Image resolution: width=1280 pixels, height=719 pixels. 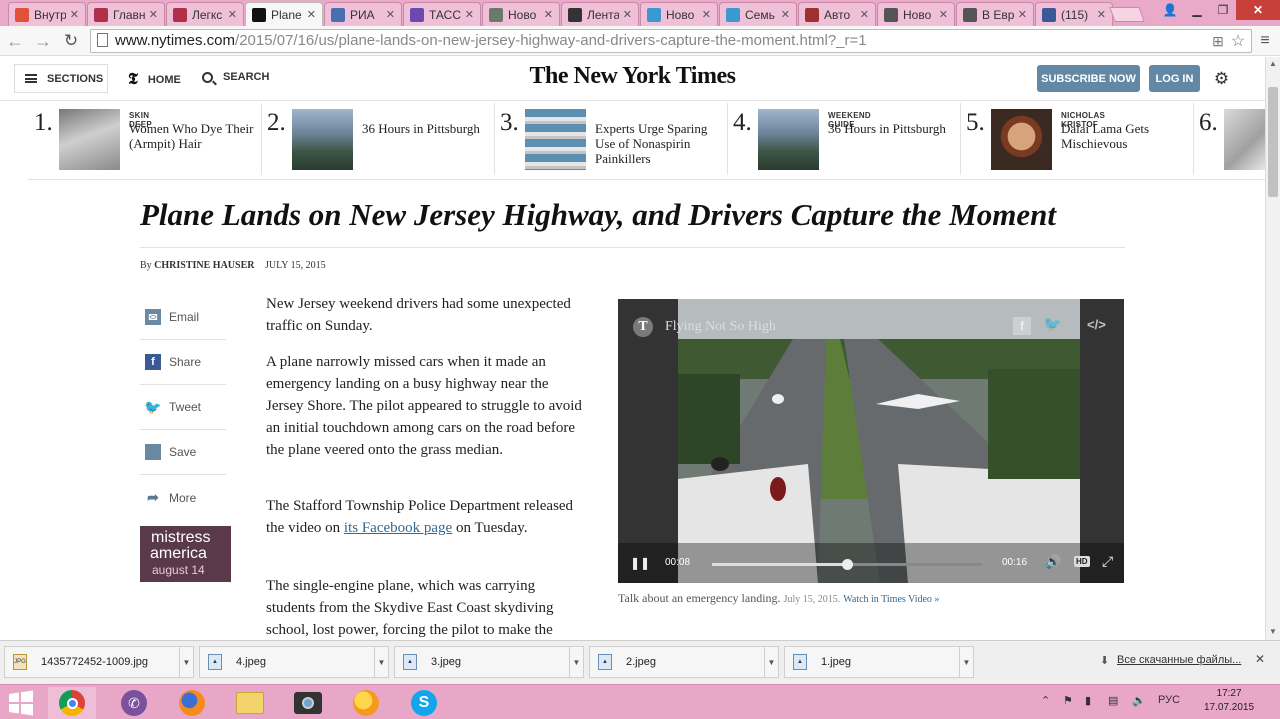 I want to click on page-scrollbar: ▲ ▼, so click(x=1272, y=348).